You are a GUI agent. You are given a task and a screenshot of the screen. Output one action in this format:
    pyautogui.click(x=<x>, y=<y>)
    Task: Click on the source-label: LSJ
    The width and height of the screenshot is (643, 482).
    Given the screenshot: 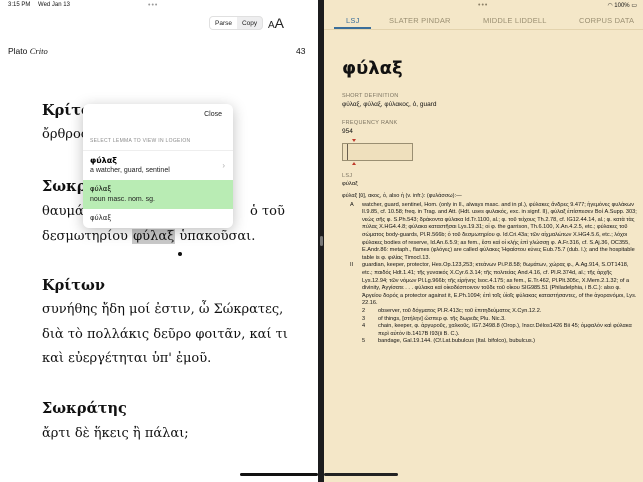 What is the action you would take?
    pyautogui.click(x=347, y=176)
    